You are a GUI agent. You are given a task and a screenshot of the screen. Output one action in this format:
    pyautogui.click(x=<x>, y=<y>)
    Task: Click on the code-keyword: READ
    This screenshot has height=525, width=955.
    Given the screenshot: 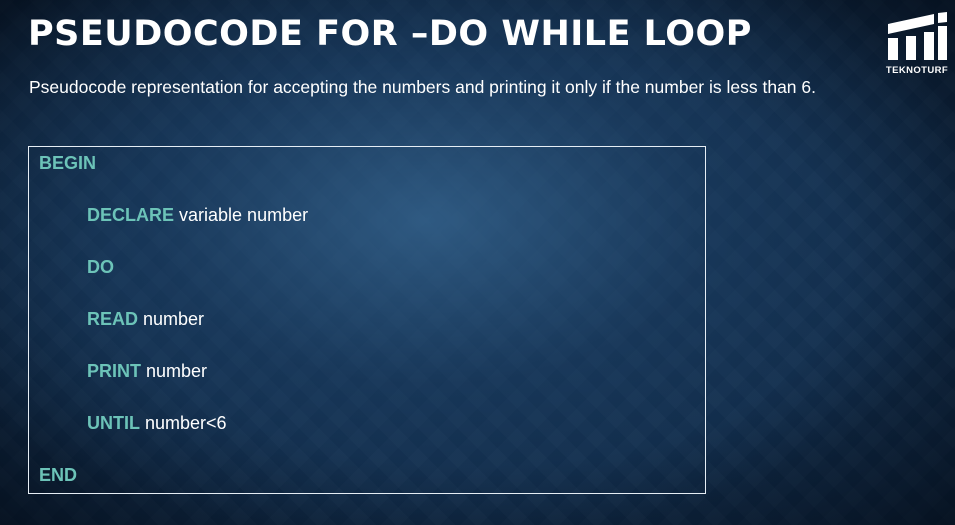 What is the action you would take?
    pyautogui.click(x=113, y=319)
    